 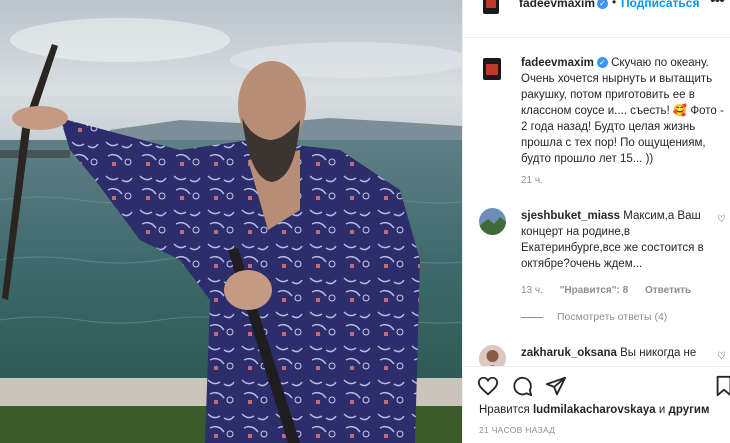 What do you see at coordinates (612, 317) in the screenshot?
I see `view-replies-label: Посмотреть ответы (4)` at bounding box center [612, 317].